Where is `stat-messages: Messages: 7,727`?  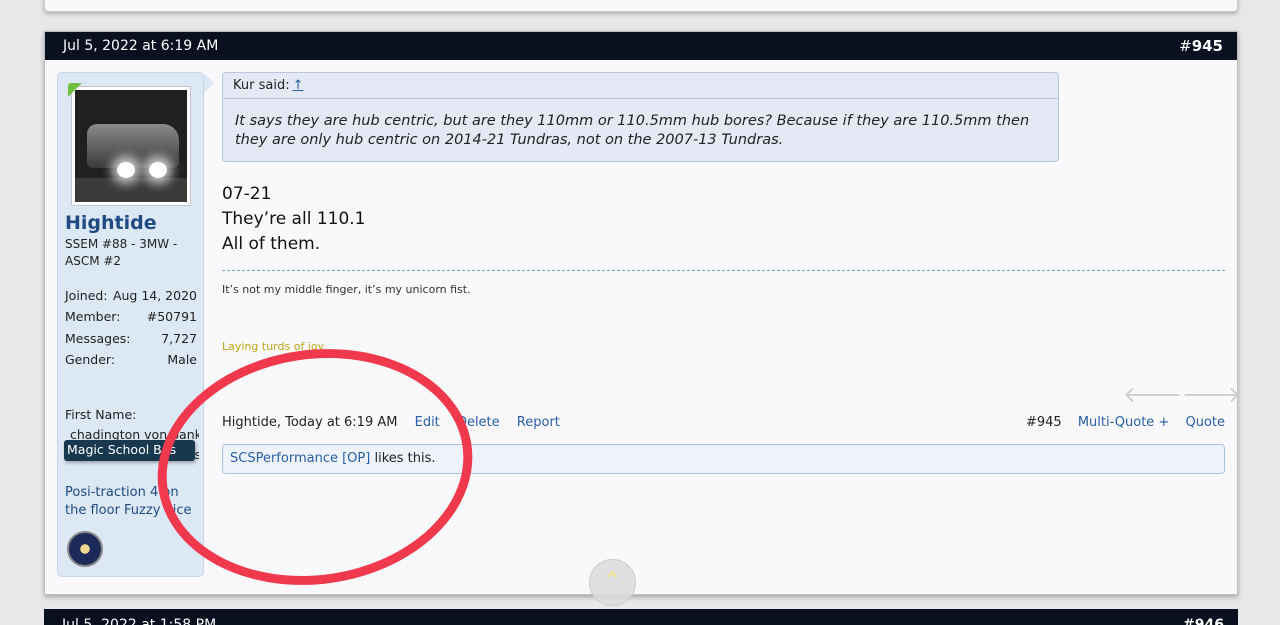
stat-messages: Messages: 7,727 is located at coordinates (131, 338).